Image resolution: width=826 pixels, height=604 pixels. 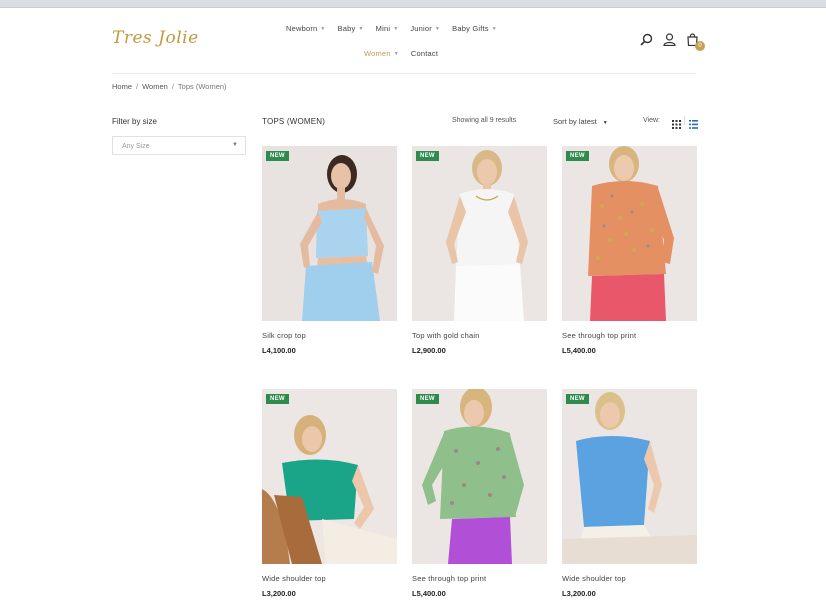 I want to click on nav-item-mini: Mini ▼, so click(x=387, y=28).